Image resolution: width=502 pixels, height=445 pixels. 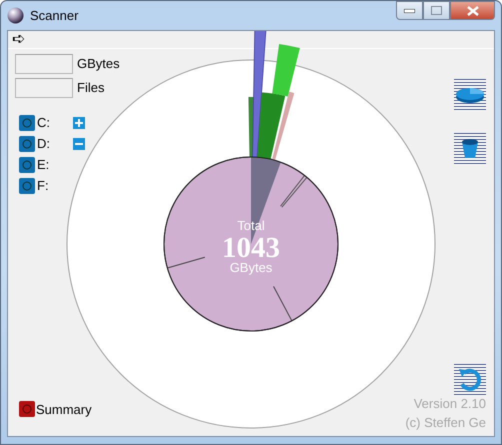 What do you see at coordinates (436, 10) in the screenshot?
I see `maximize-icon` at bounding box center [436, 10].